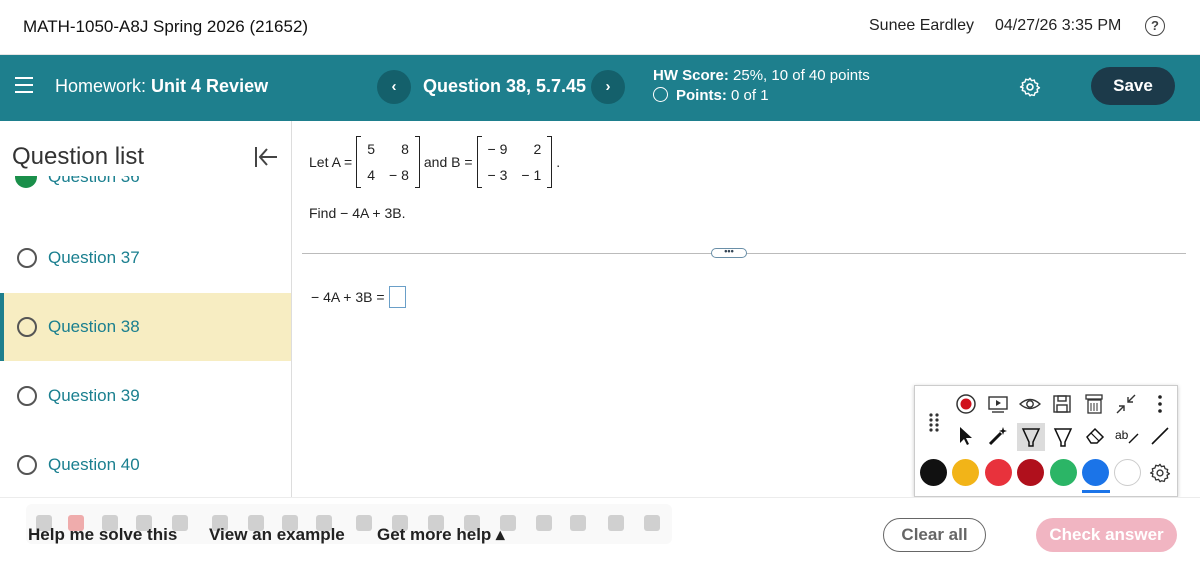 This screenshot has width=1200, height=576. I want to click on date-time: 04/27/26 3:35 PM, so click(1058, 25).